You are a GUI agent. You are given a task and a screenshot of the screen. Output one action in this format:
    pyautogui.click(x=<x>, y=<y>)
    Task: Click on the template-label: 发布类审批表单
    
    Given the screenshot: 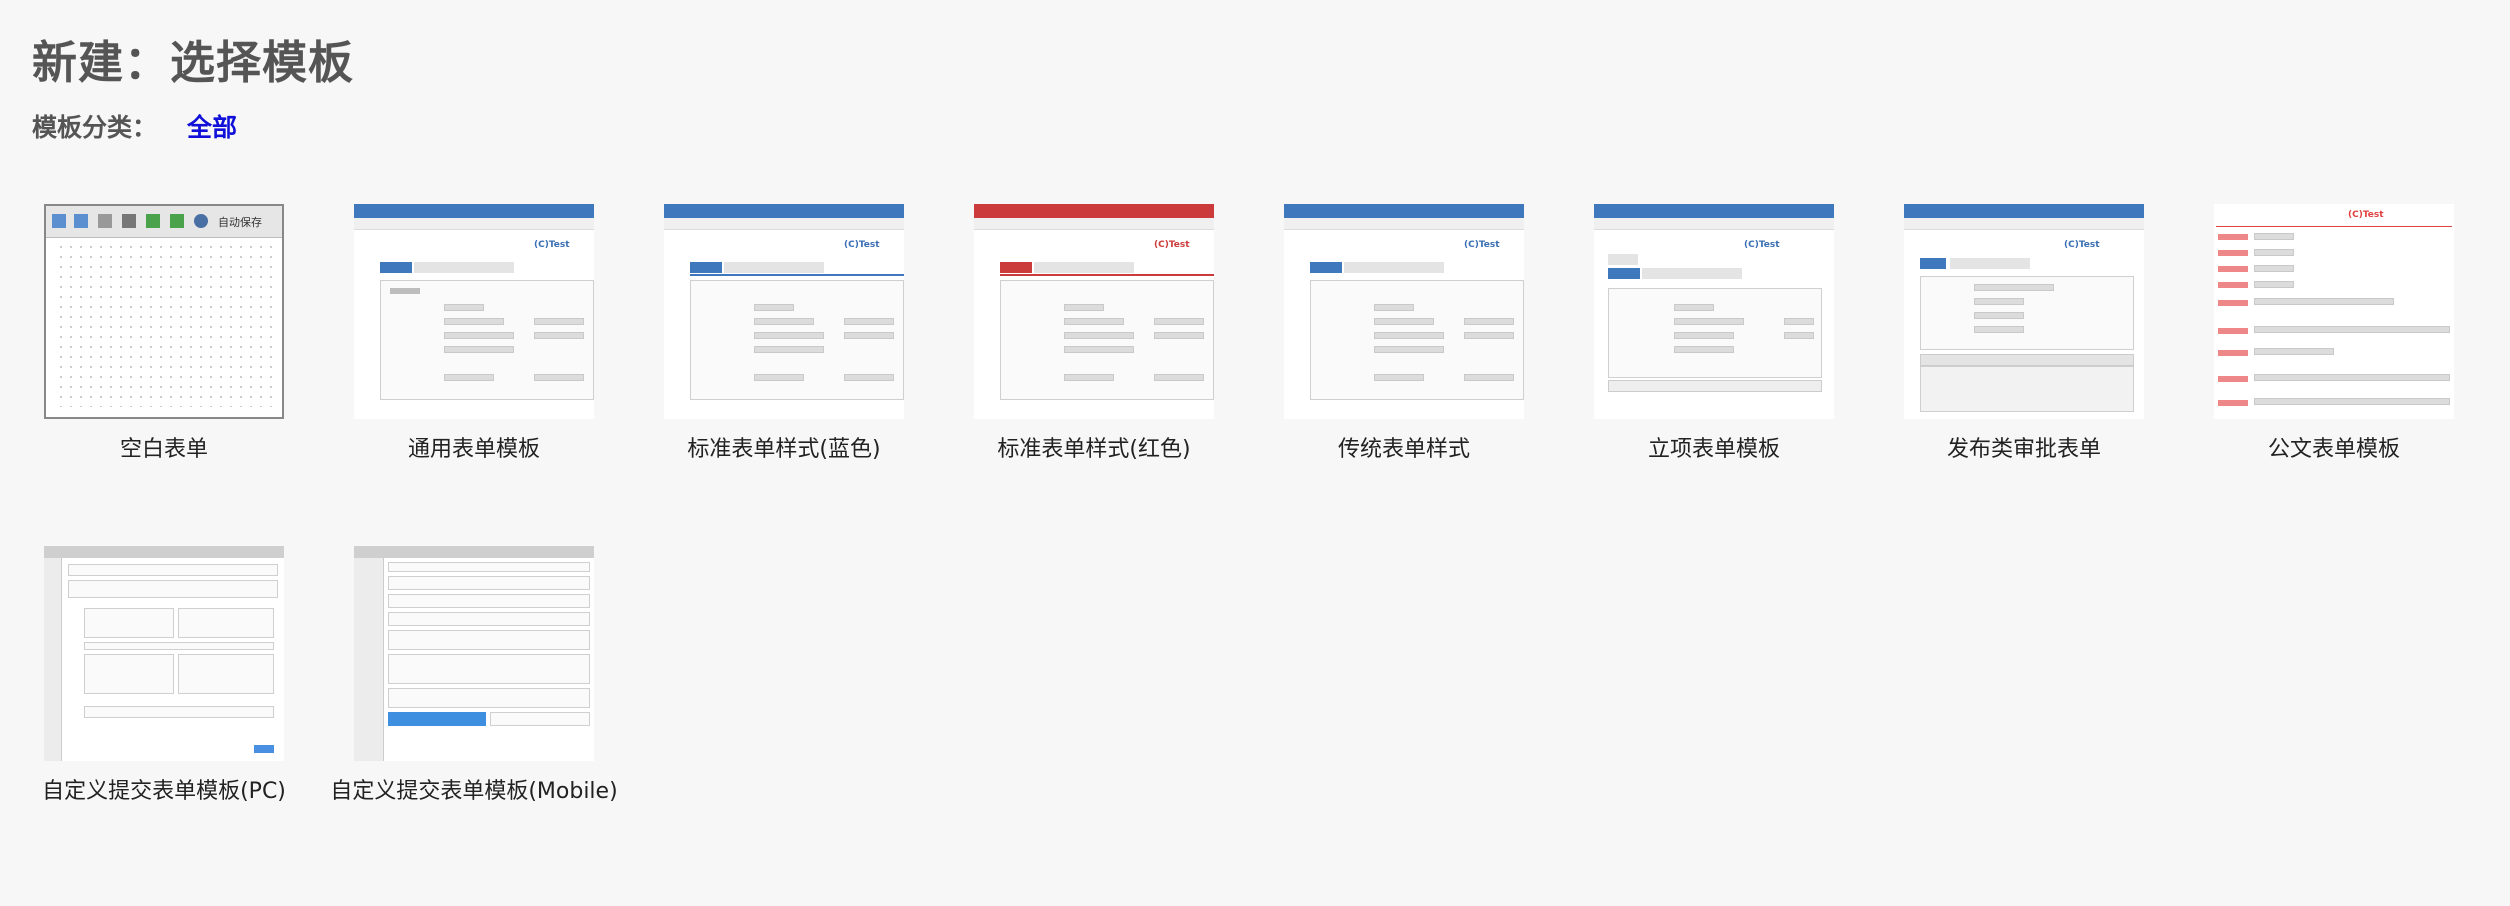 What is the action you would take?
    pyautogui.click(x=2023, y=449)
    